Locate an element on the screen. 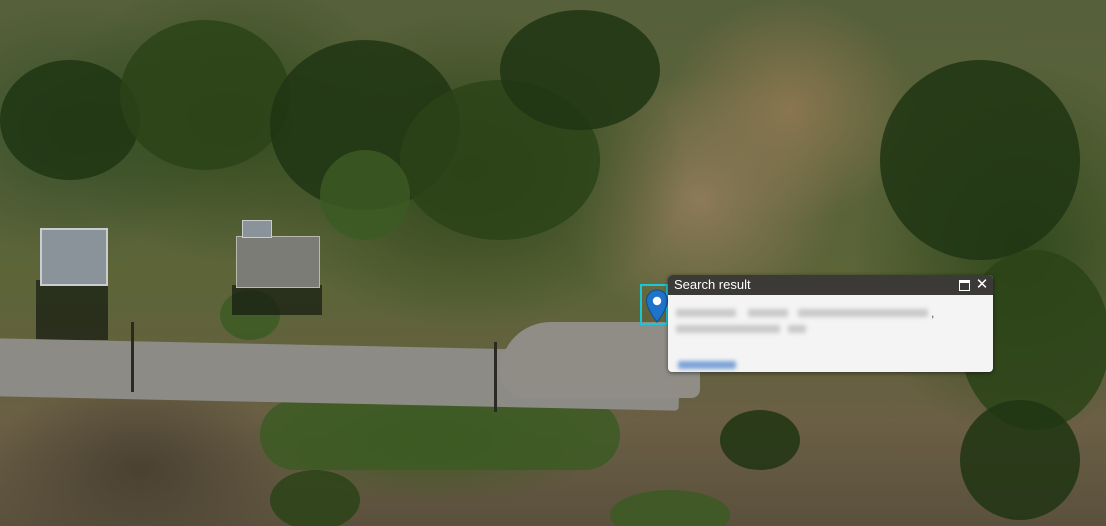  map-pin-icon is located at coordinates (657, 306).